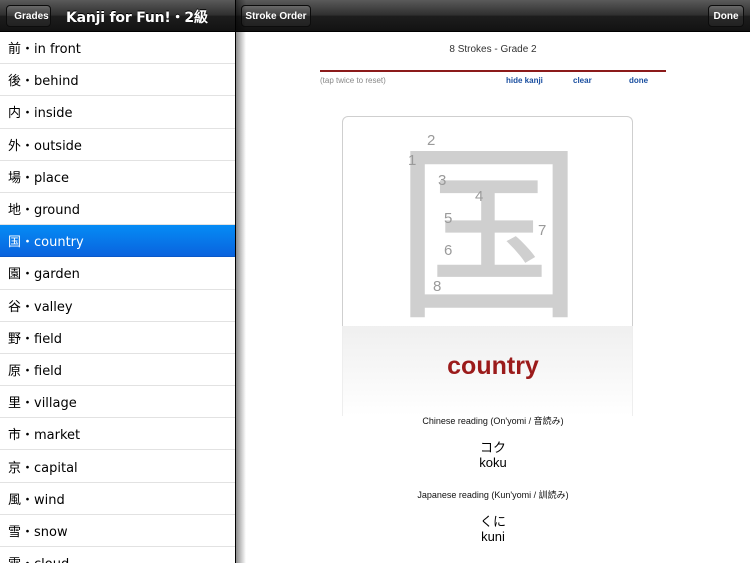 The width and height of the screenshot is (750, 563). Describe the element at coordinates (40, 114) in the screenshot. I see `kanji-list-item-label: 内・inside` at that location.